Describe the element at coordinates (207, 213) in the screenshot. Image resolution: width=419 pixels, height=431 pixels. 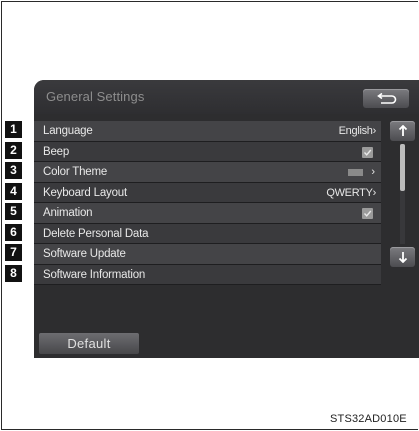
I see `setting-row-animation: Animation` at that location.